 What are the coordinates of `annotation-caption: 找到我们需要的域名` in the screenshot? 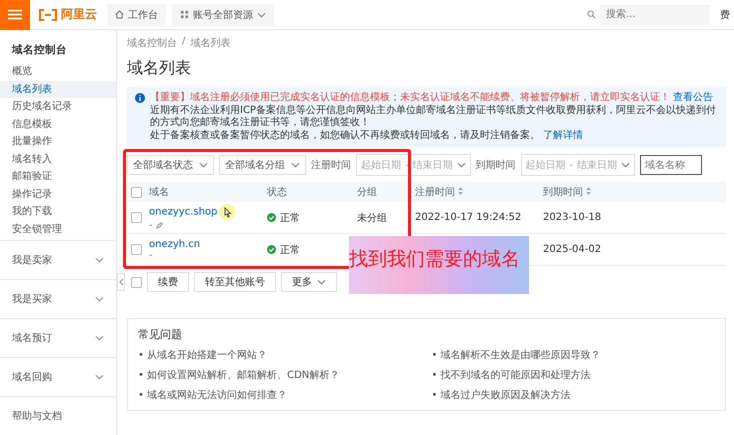 It's located at (434, 259).